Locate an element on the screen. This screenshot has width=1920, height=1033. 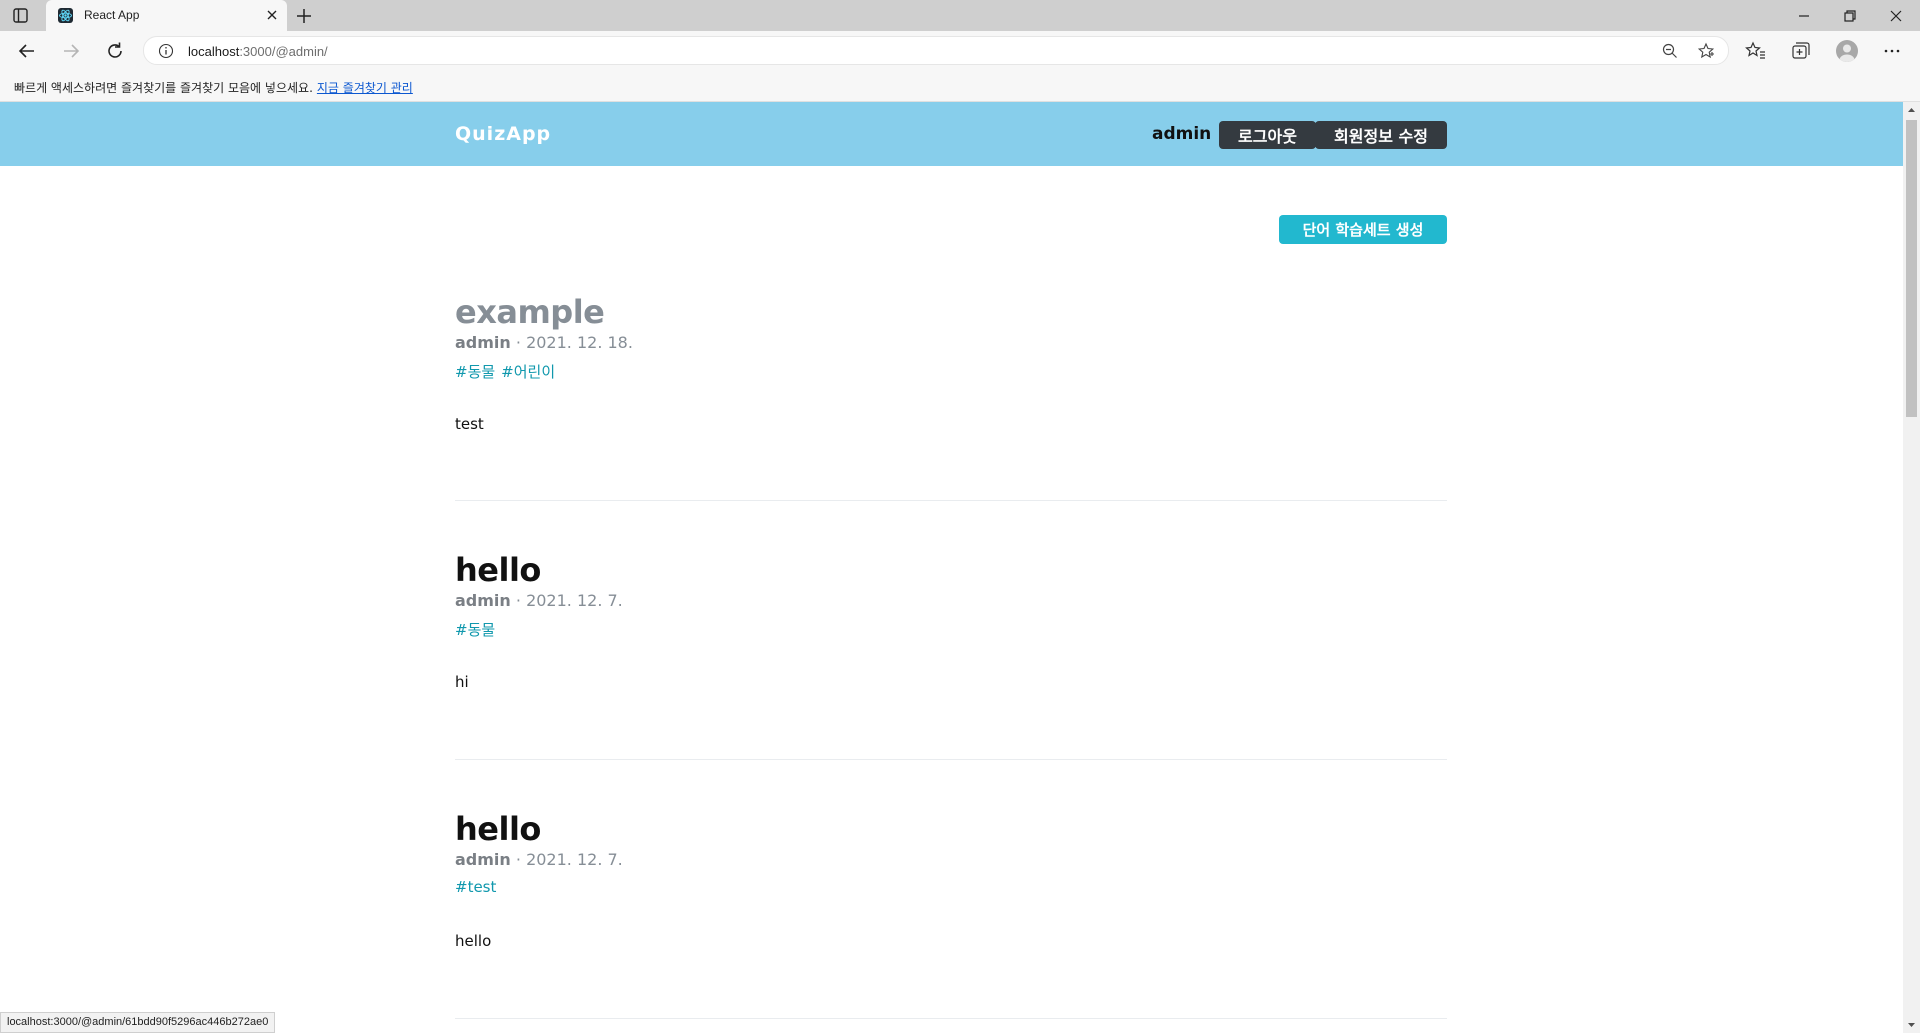
site-info-icon is located at coordinates (166, 51).